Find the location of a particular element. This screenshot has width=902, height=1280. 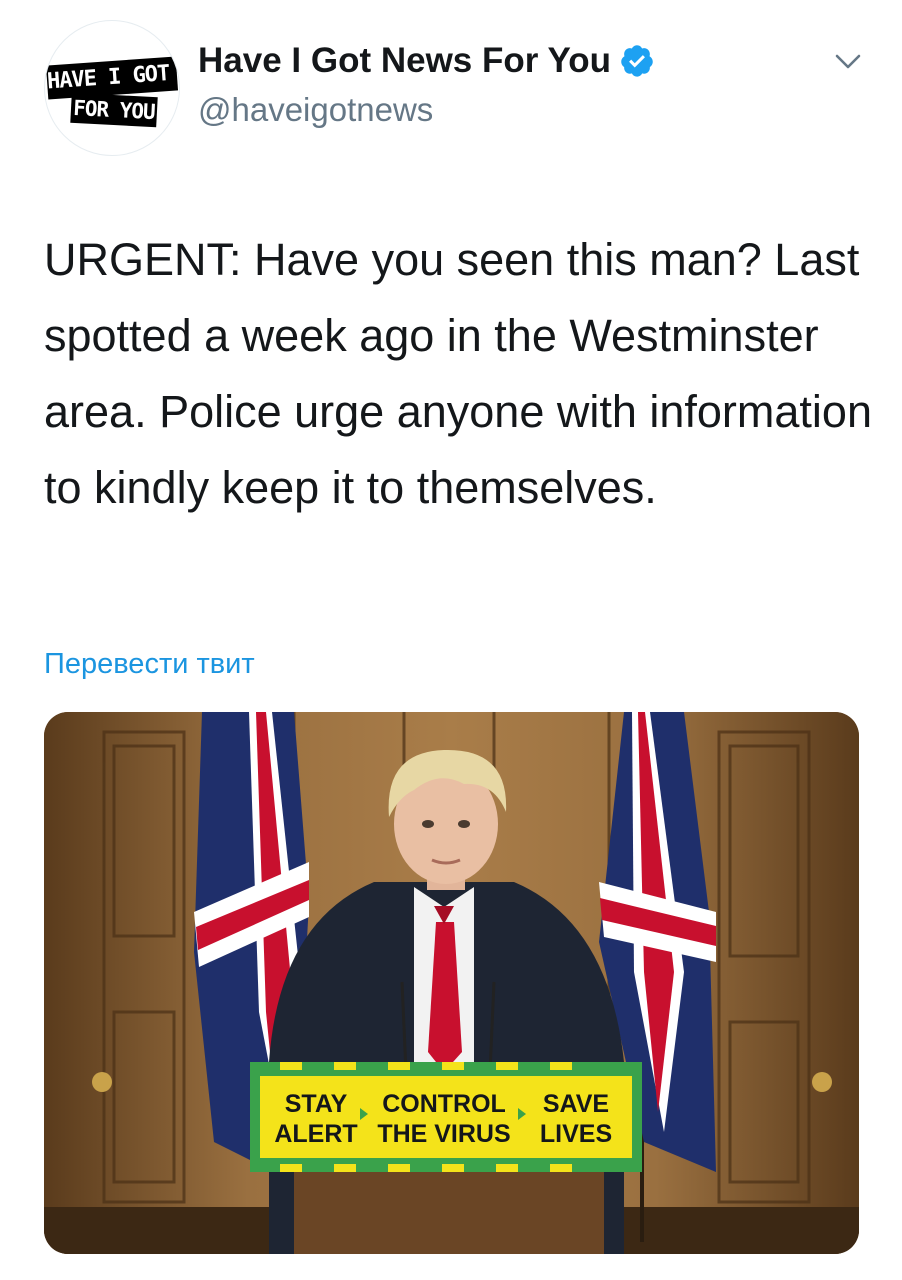

translate-tweet-link: Перевести твит is located at coordinates (149, 664).